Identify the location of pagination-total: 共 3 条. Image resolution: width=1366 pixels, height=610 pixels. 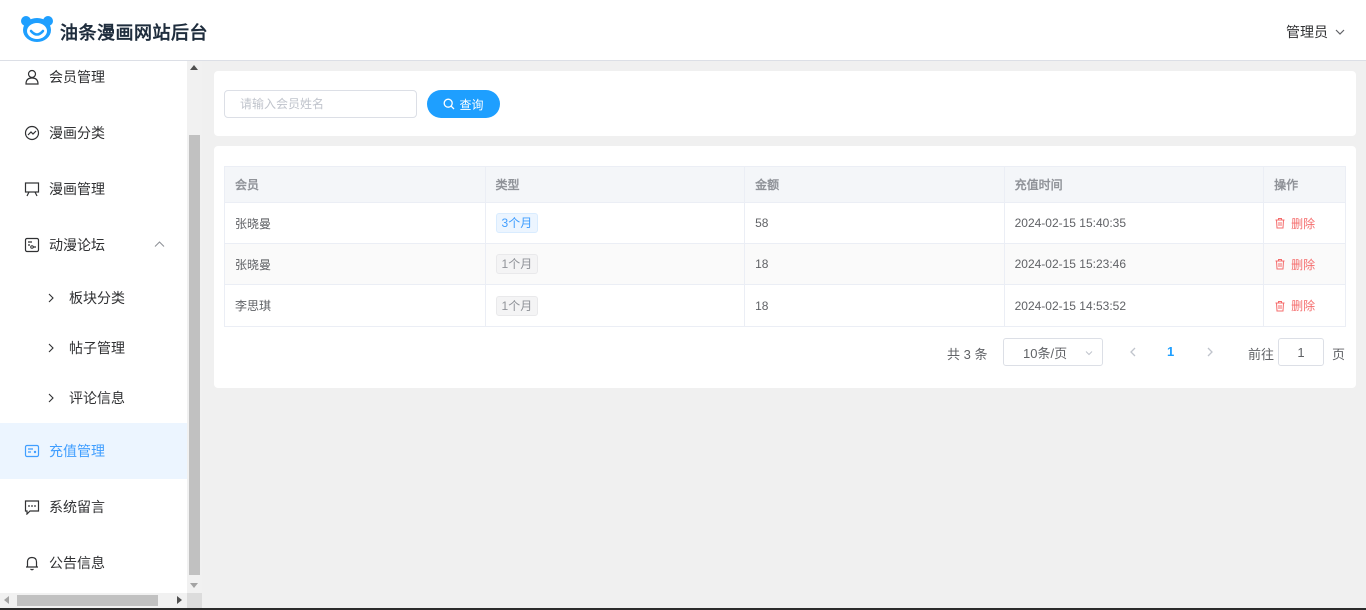
(967, 354).